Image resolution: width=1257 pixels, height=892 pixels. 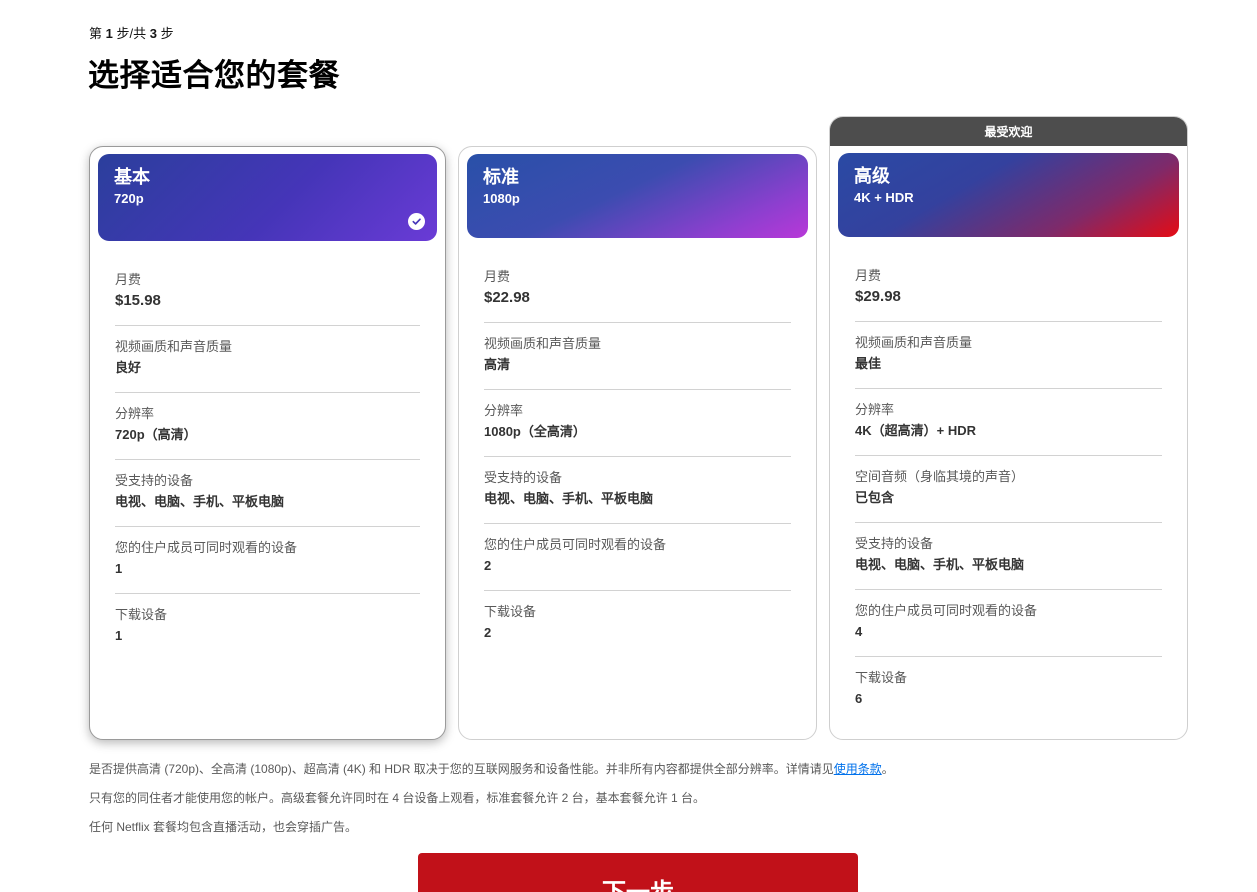 I want to click on plan-resolution: 1080p, so click(x=501, y=198).